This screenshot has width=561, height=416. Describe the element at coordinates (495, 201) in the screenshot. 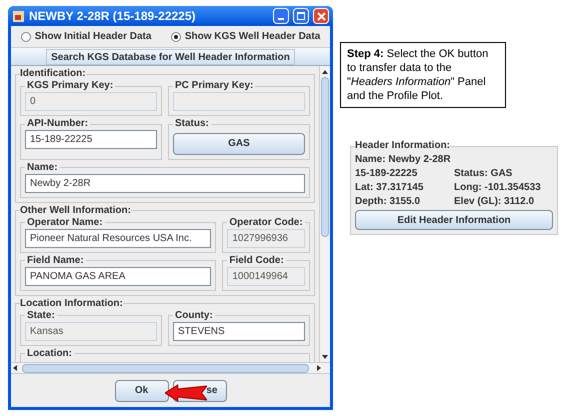

I see `info-text: Elev (GL): 3112.0` at that location.